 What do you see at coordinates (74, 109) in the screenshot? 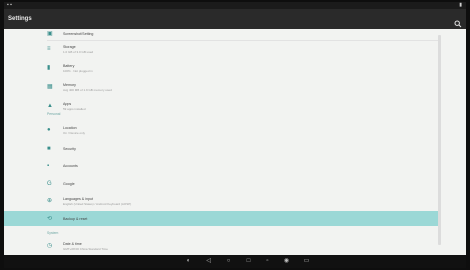
I see `settings-item-summary: 59 apps installed` at bounding box center [74, 109].